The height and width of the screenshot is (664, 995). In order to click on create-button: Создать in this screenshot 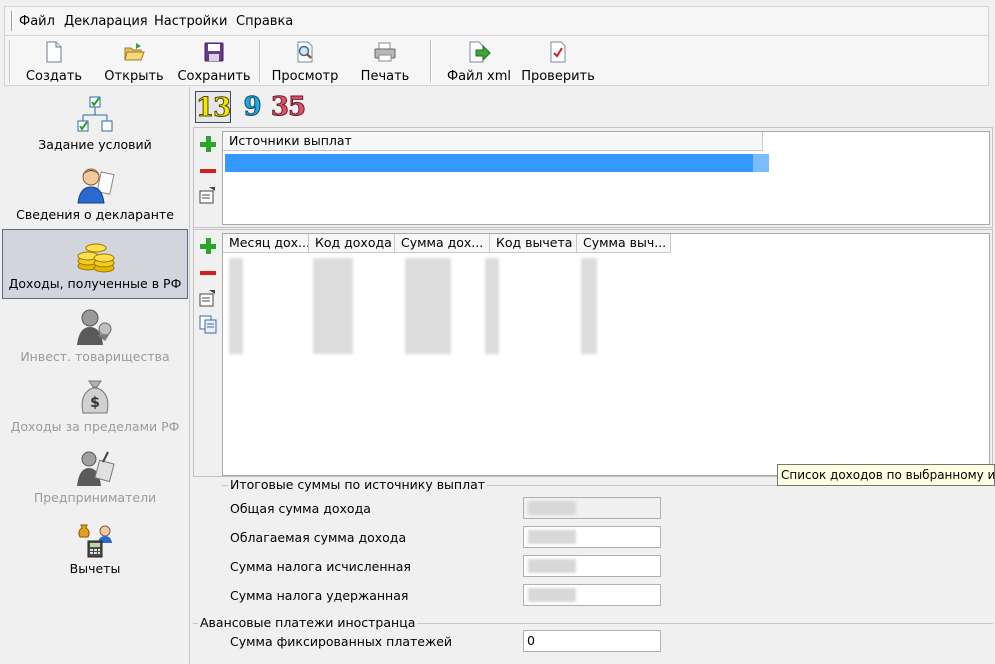, I will do `click(54, 61)`.